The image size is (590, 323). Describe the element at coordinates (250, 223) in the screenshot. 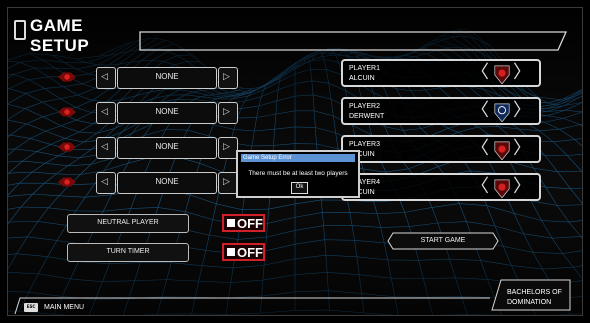

I see `neutral-player-state: OFF` at that location.